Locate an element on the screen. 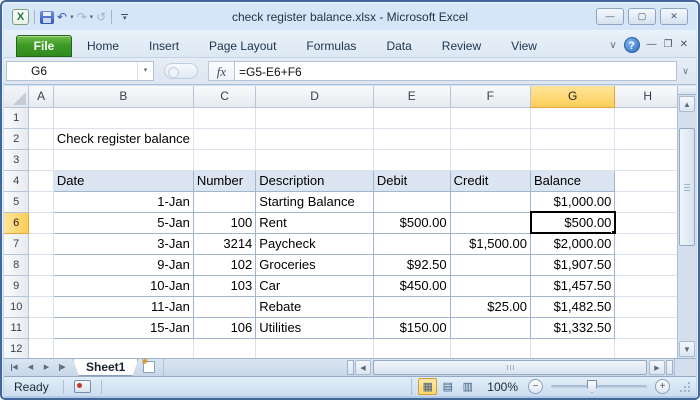 Image resolution: width=700 pixels, height=400 pixels. cell-C11: 106 is located at coordinates (225, 328).